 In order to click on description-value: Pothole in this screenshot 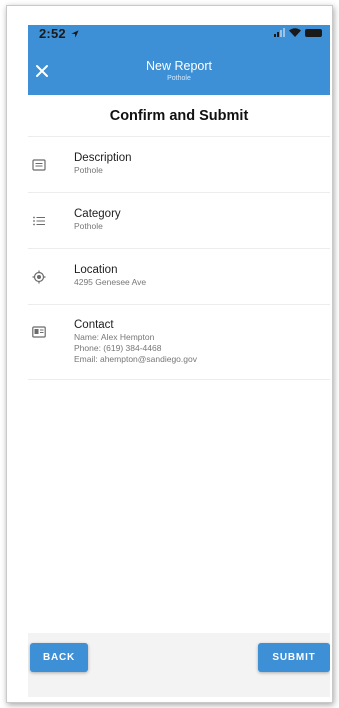, I will do `click(88, 170)`.